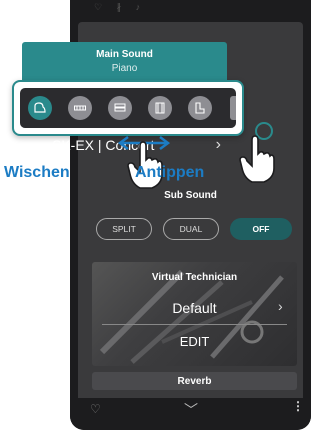  I want to click on grand-piano-icon, so click(40, 107).